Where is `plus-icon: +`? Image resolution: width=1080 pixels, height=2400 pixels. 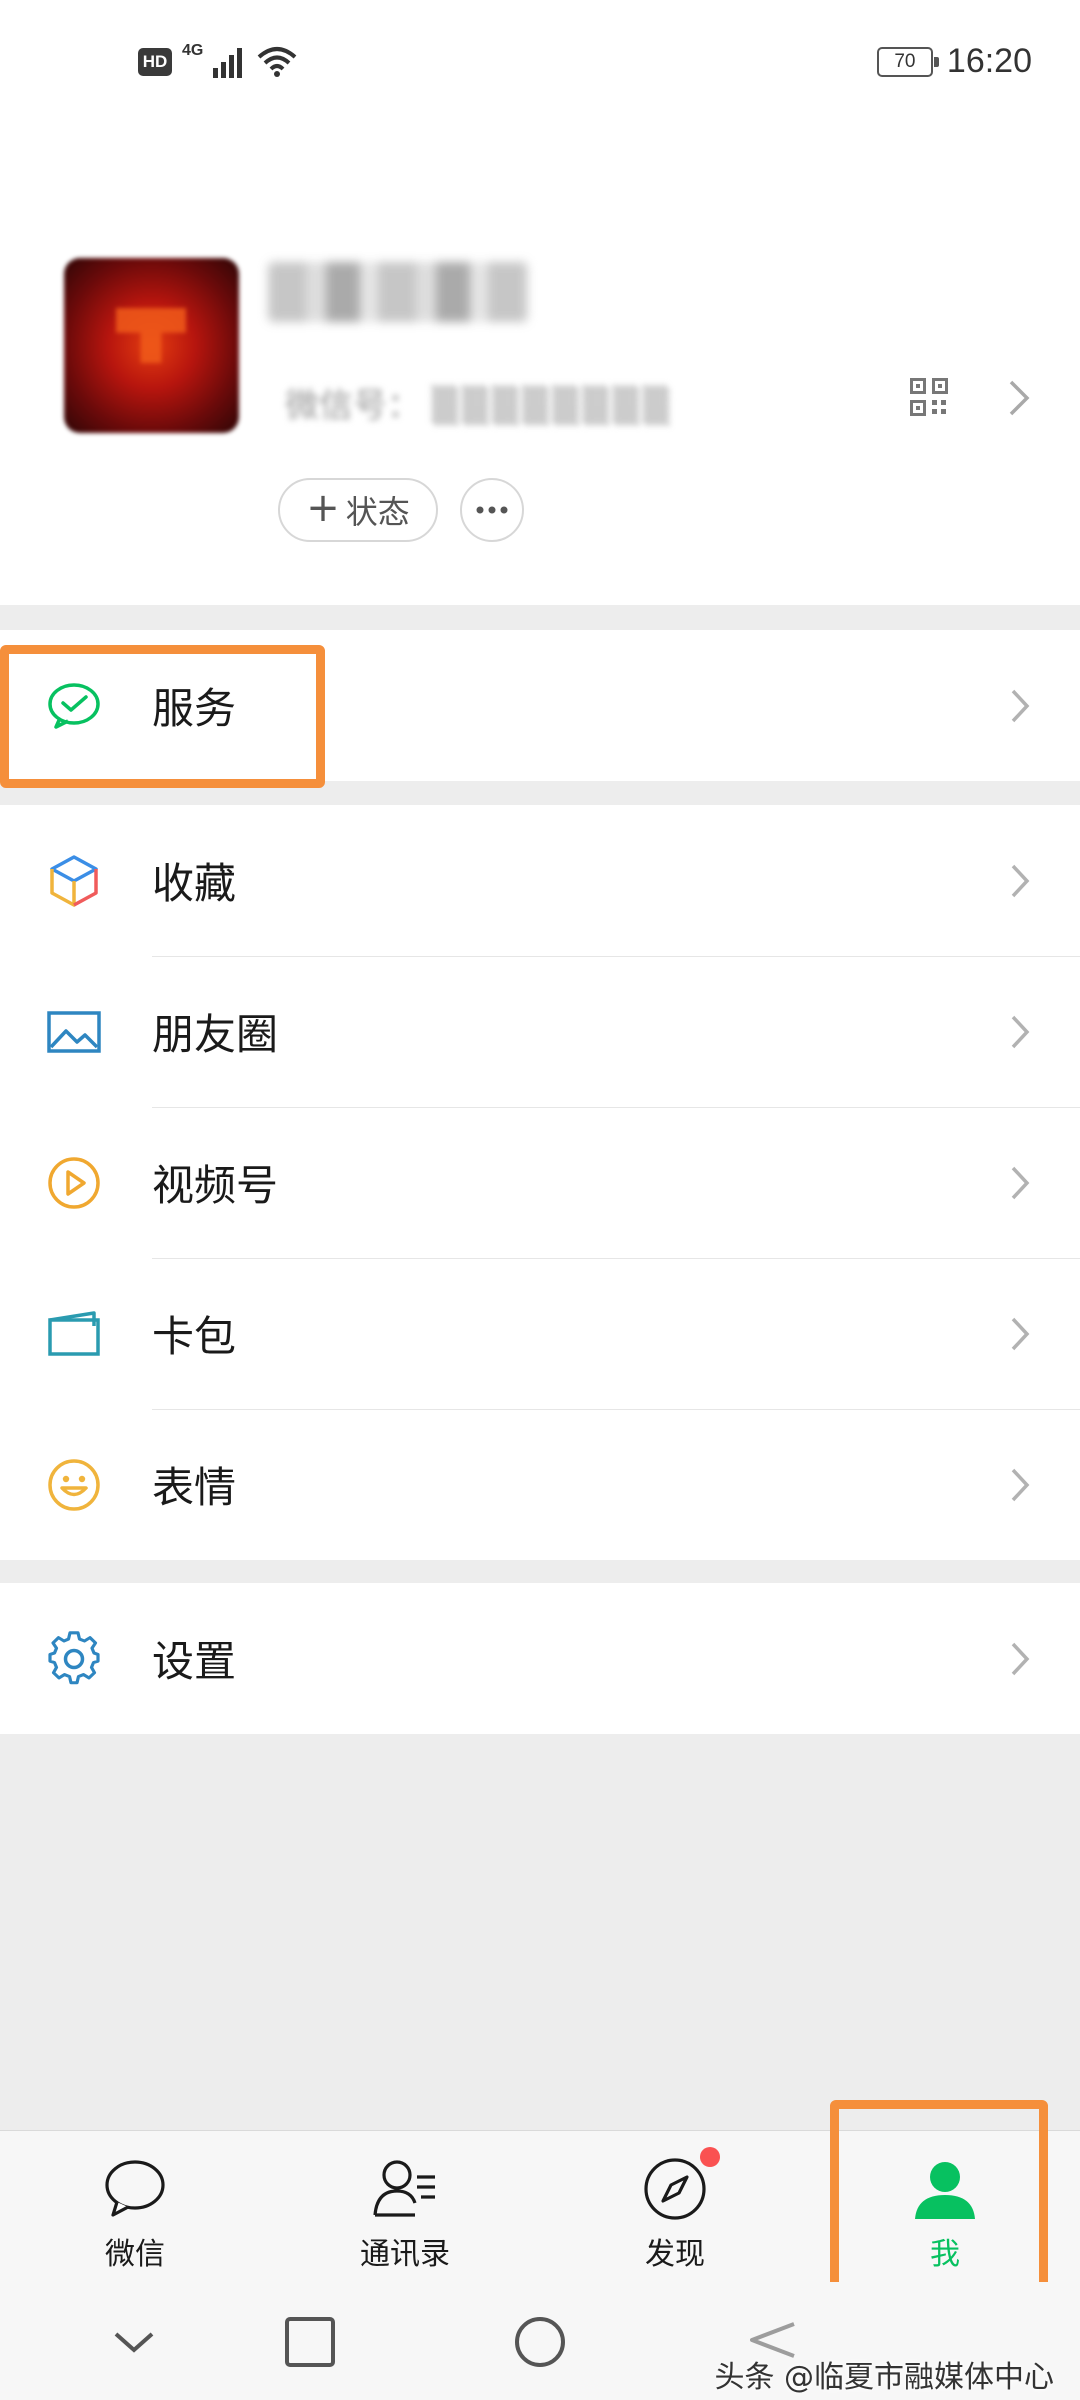
plus-icon: + is located at coordinates (323, 508).